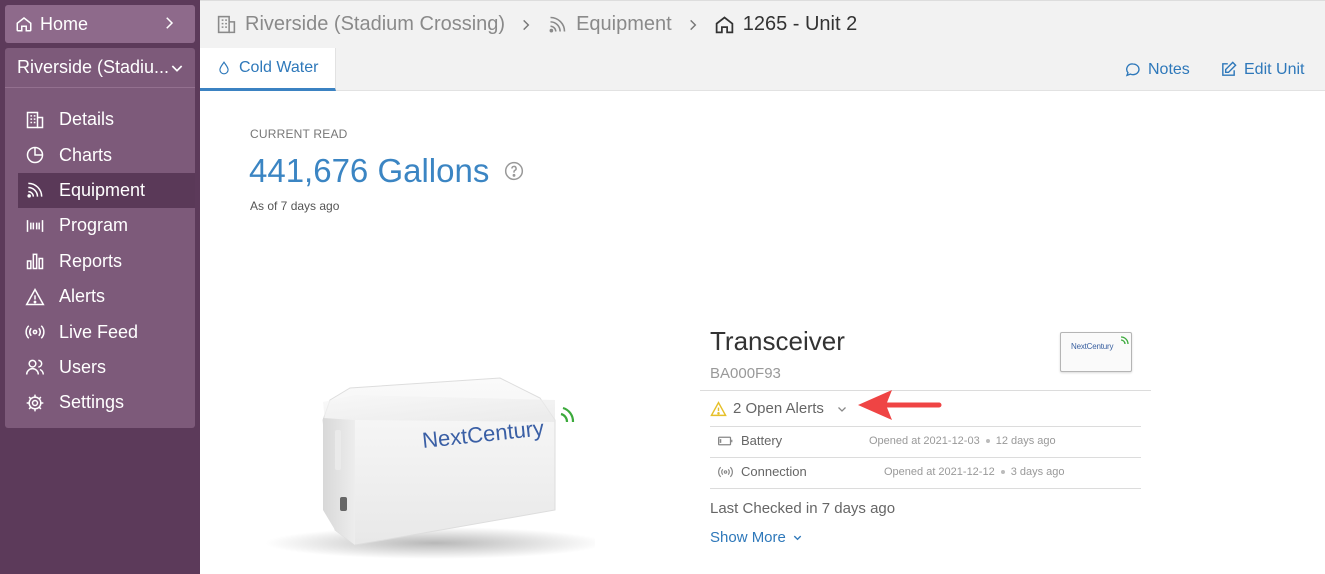  I want to click on gear-icon, so click(35, 403).